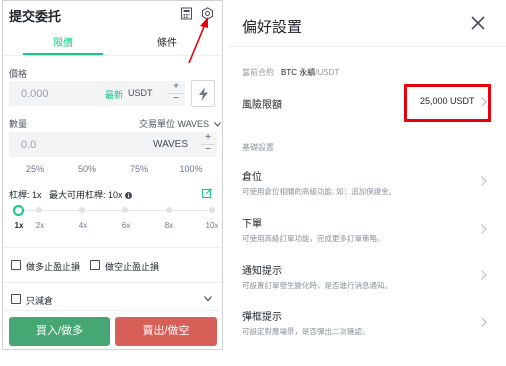 The width and height of the screenshot is (506, 366). Describe the element at coordinates (87, 169) in the screenshot. I see `percent-50: 50%` at that location.